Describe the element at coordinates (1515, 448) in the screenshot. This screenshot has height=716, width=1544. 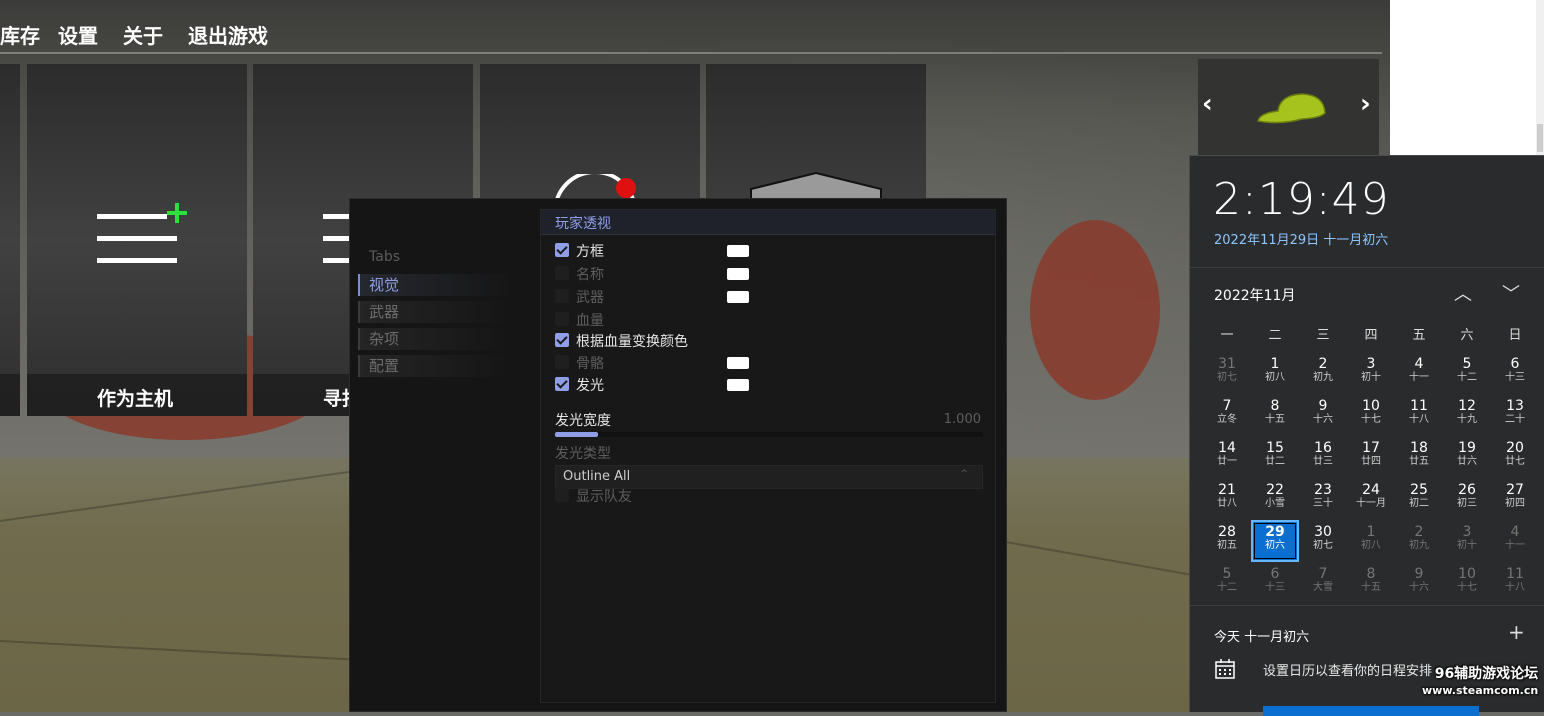
I see `day-number: 20` at that location.